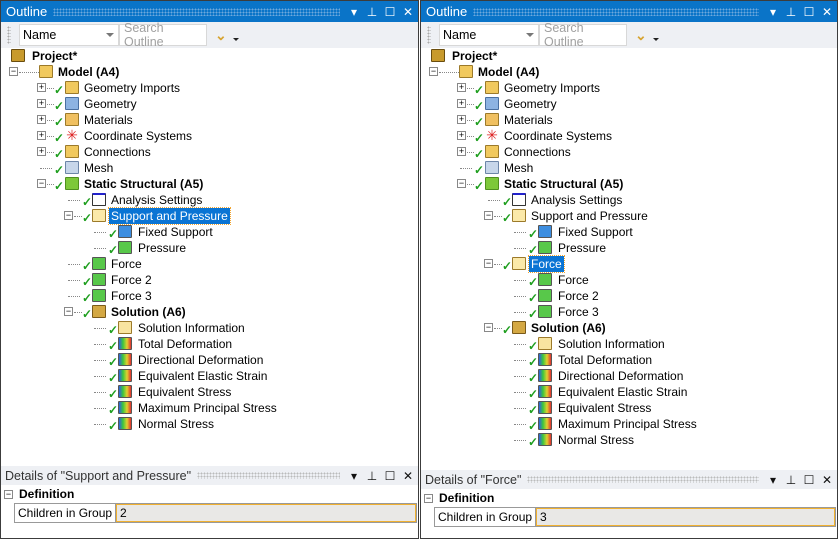 The image size is (838, 539). What do you see at coordinates (685, 517) in the screenshot?
I see `property-value: 3` at bounding box center [685, 517].